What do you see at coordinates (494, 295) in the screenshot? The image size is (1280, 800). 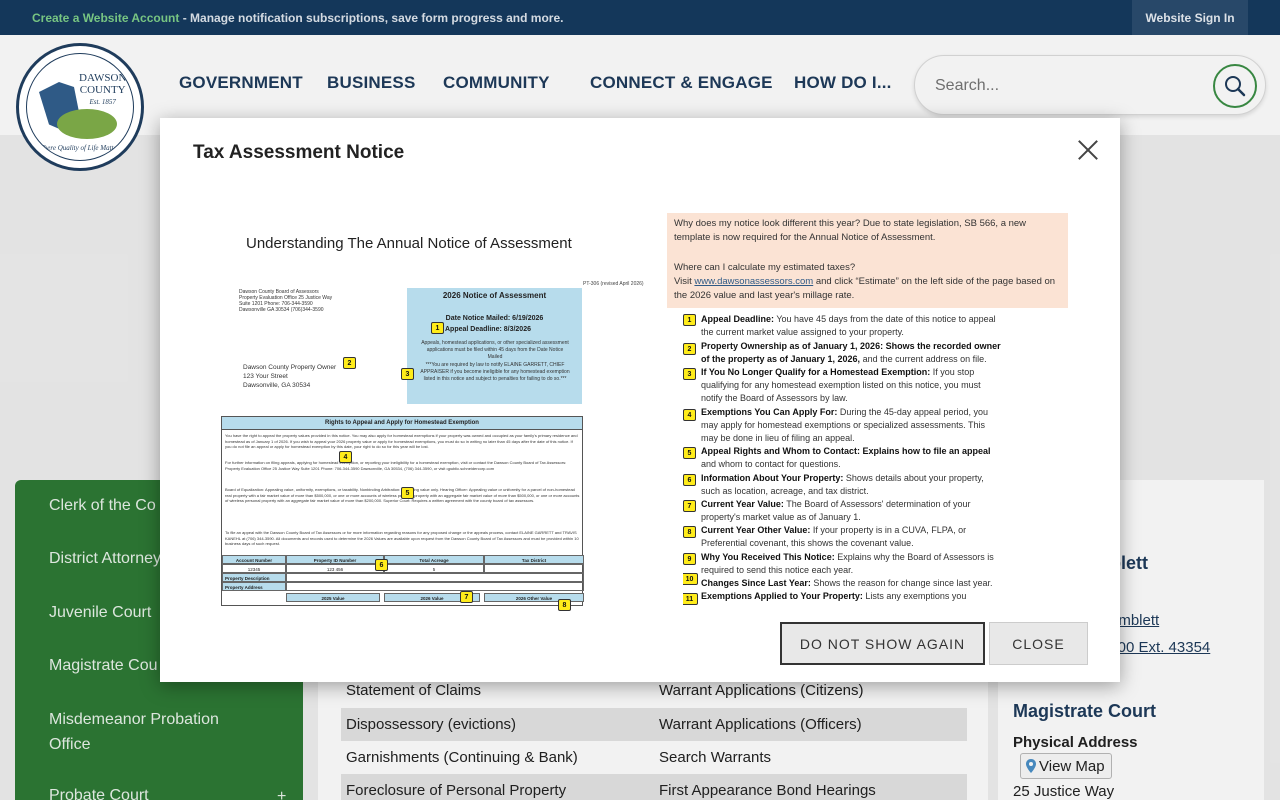 I see `notice-summary-title: 2026 Notice of Assessment` at bounding box center [494, 295].